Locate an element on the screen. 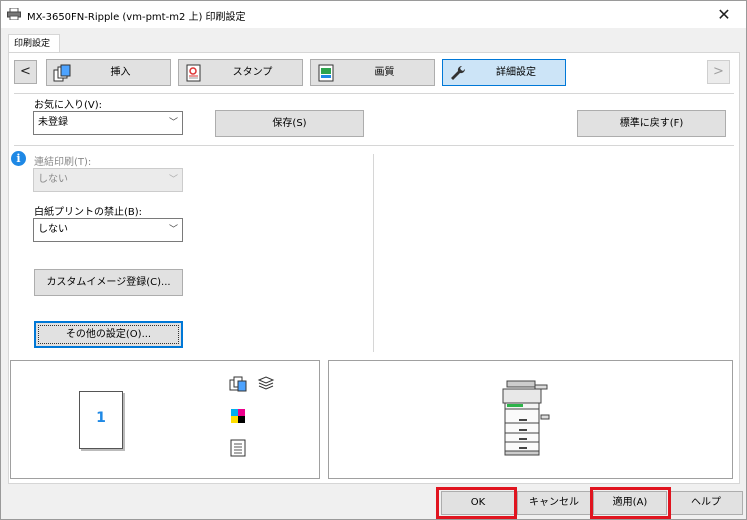 Image resolution: width=747 pixels, height=520 pixels. linked-print-label: 連結印刷(T): is located at coordinates (63, 162).